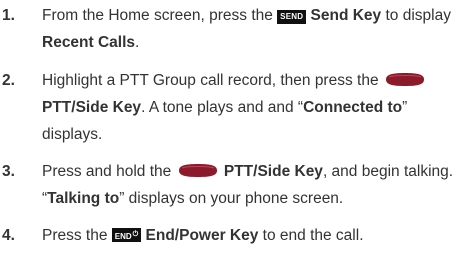 The image size is (473, 254). Describe the element at coordinates (346, 15) in the screenshot. I see `key-name: Send Key` at that location.